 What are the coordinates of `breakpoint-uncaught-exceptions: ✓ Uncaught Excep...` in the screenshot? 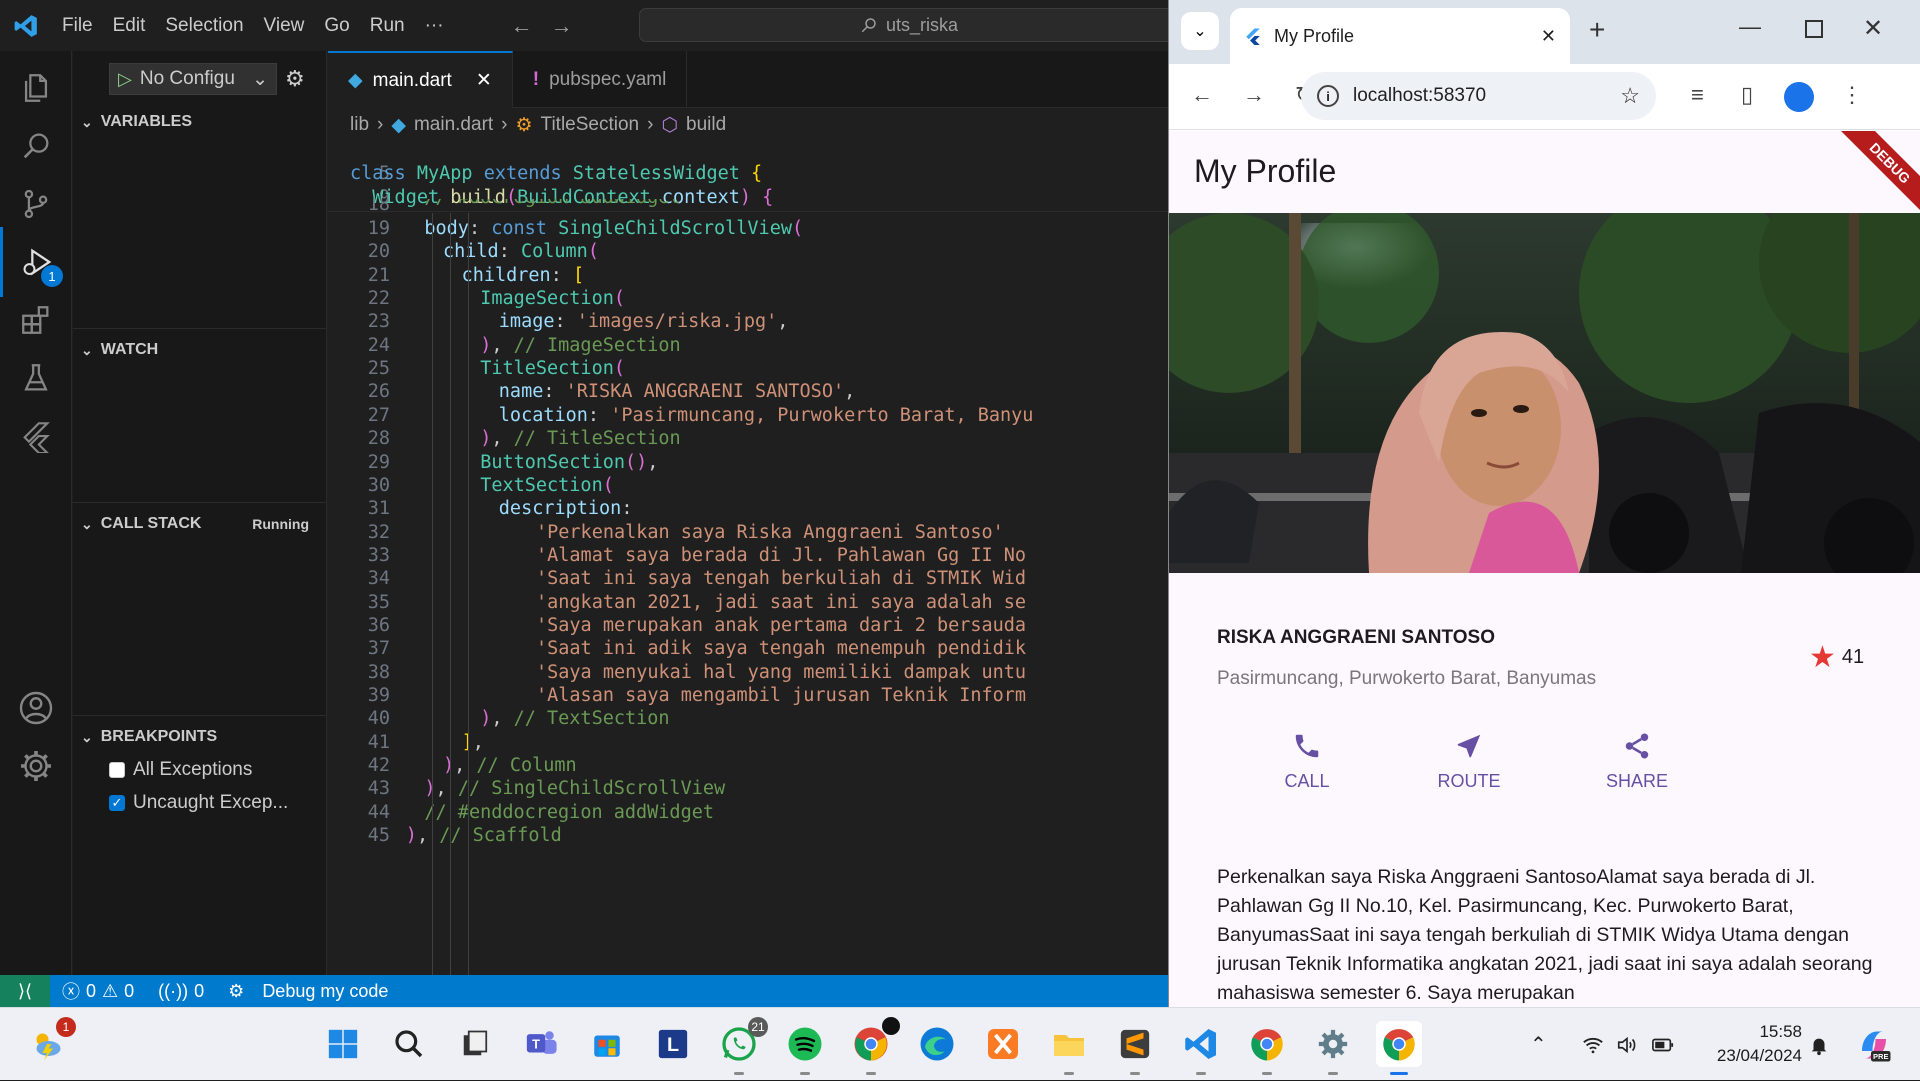 It's located at (198, 803).